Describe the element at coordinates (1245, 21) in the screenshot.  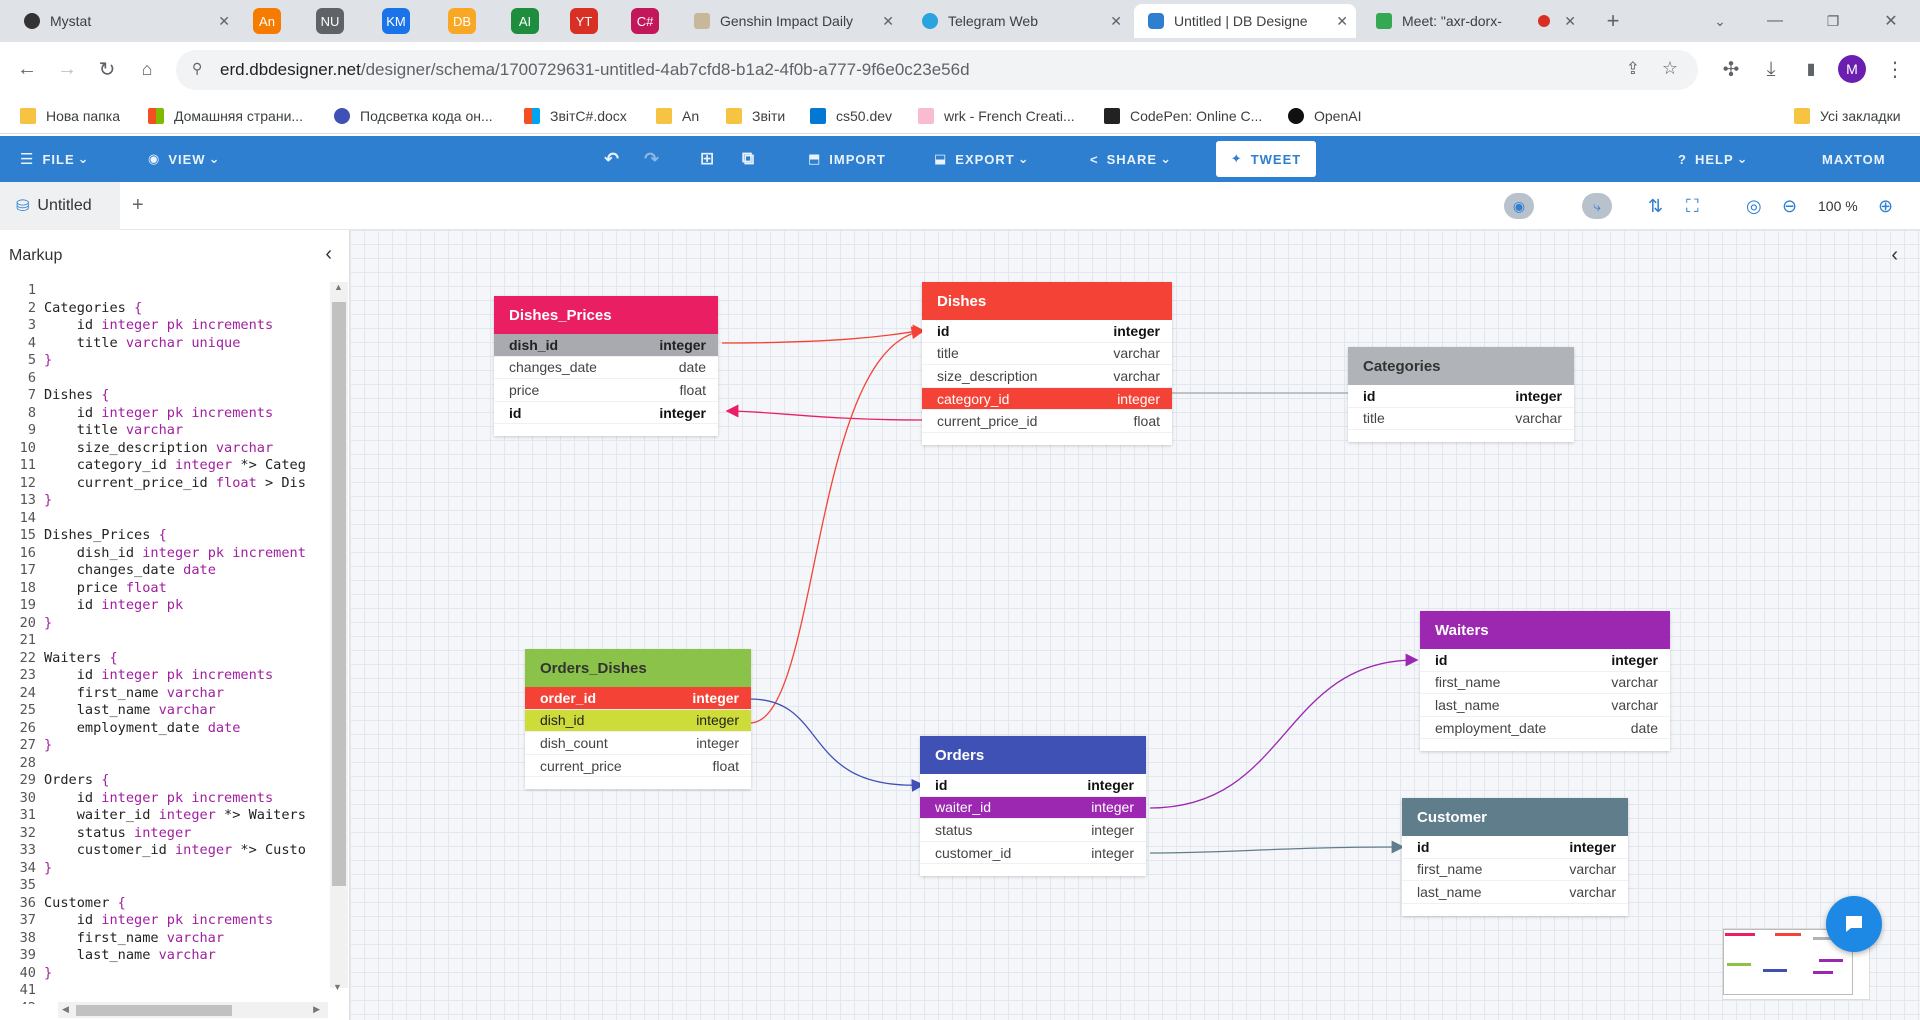
I see `tab-dbdesigner: Untitled | DB Designe ✕` at that location.